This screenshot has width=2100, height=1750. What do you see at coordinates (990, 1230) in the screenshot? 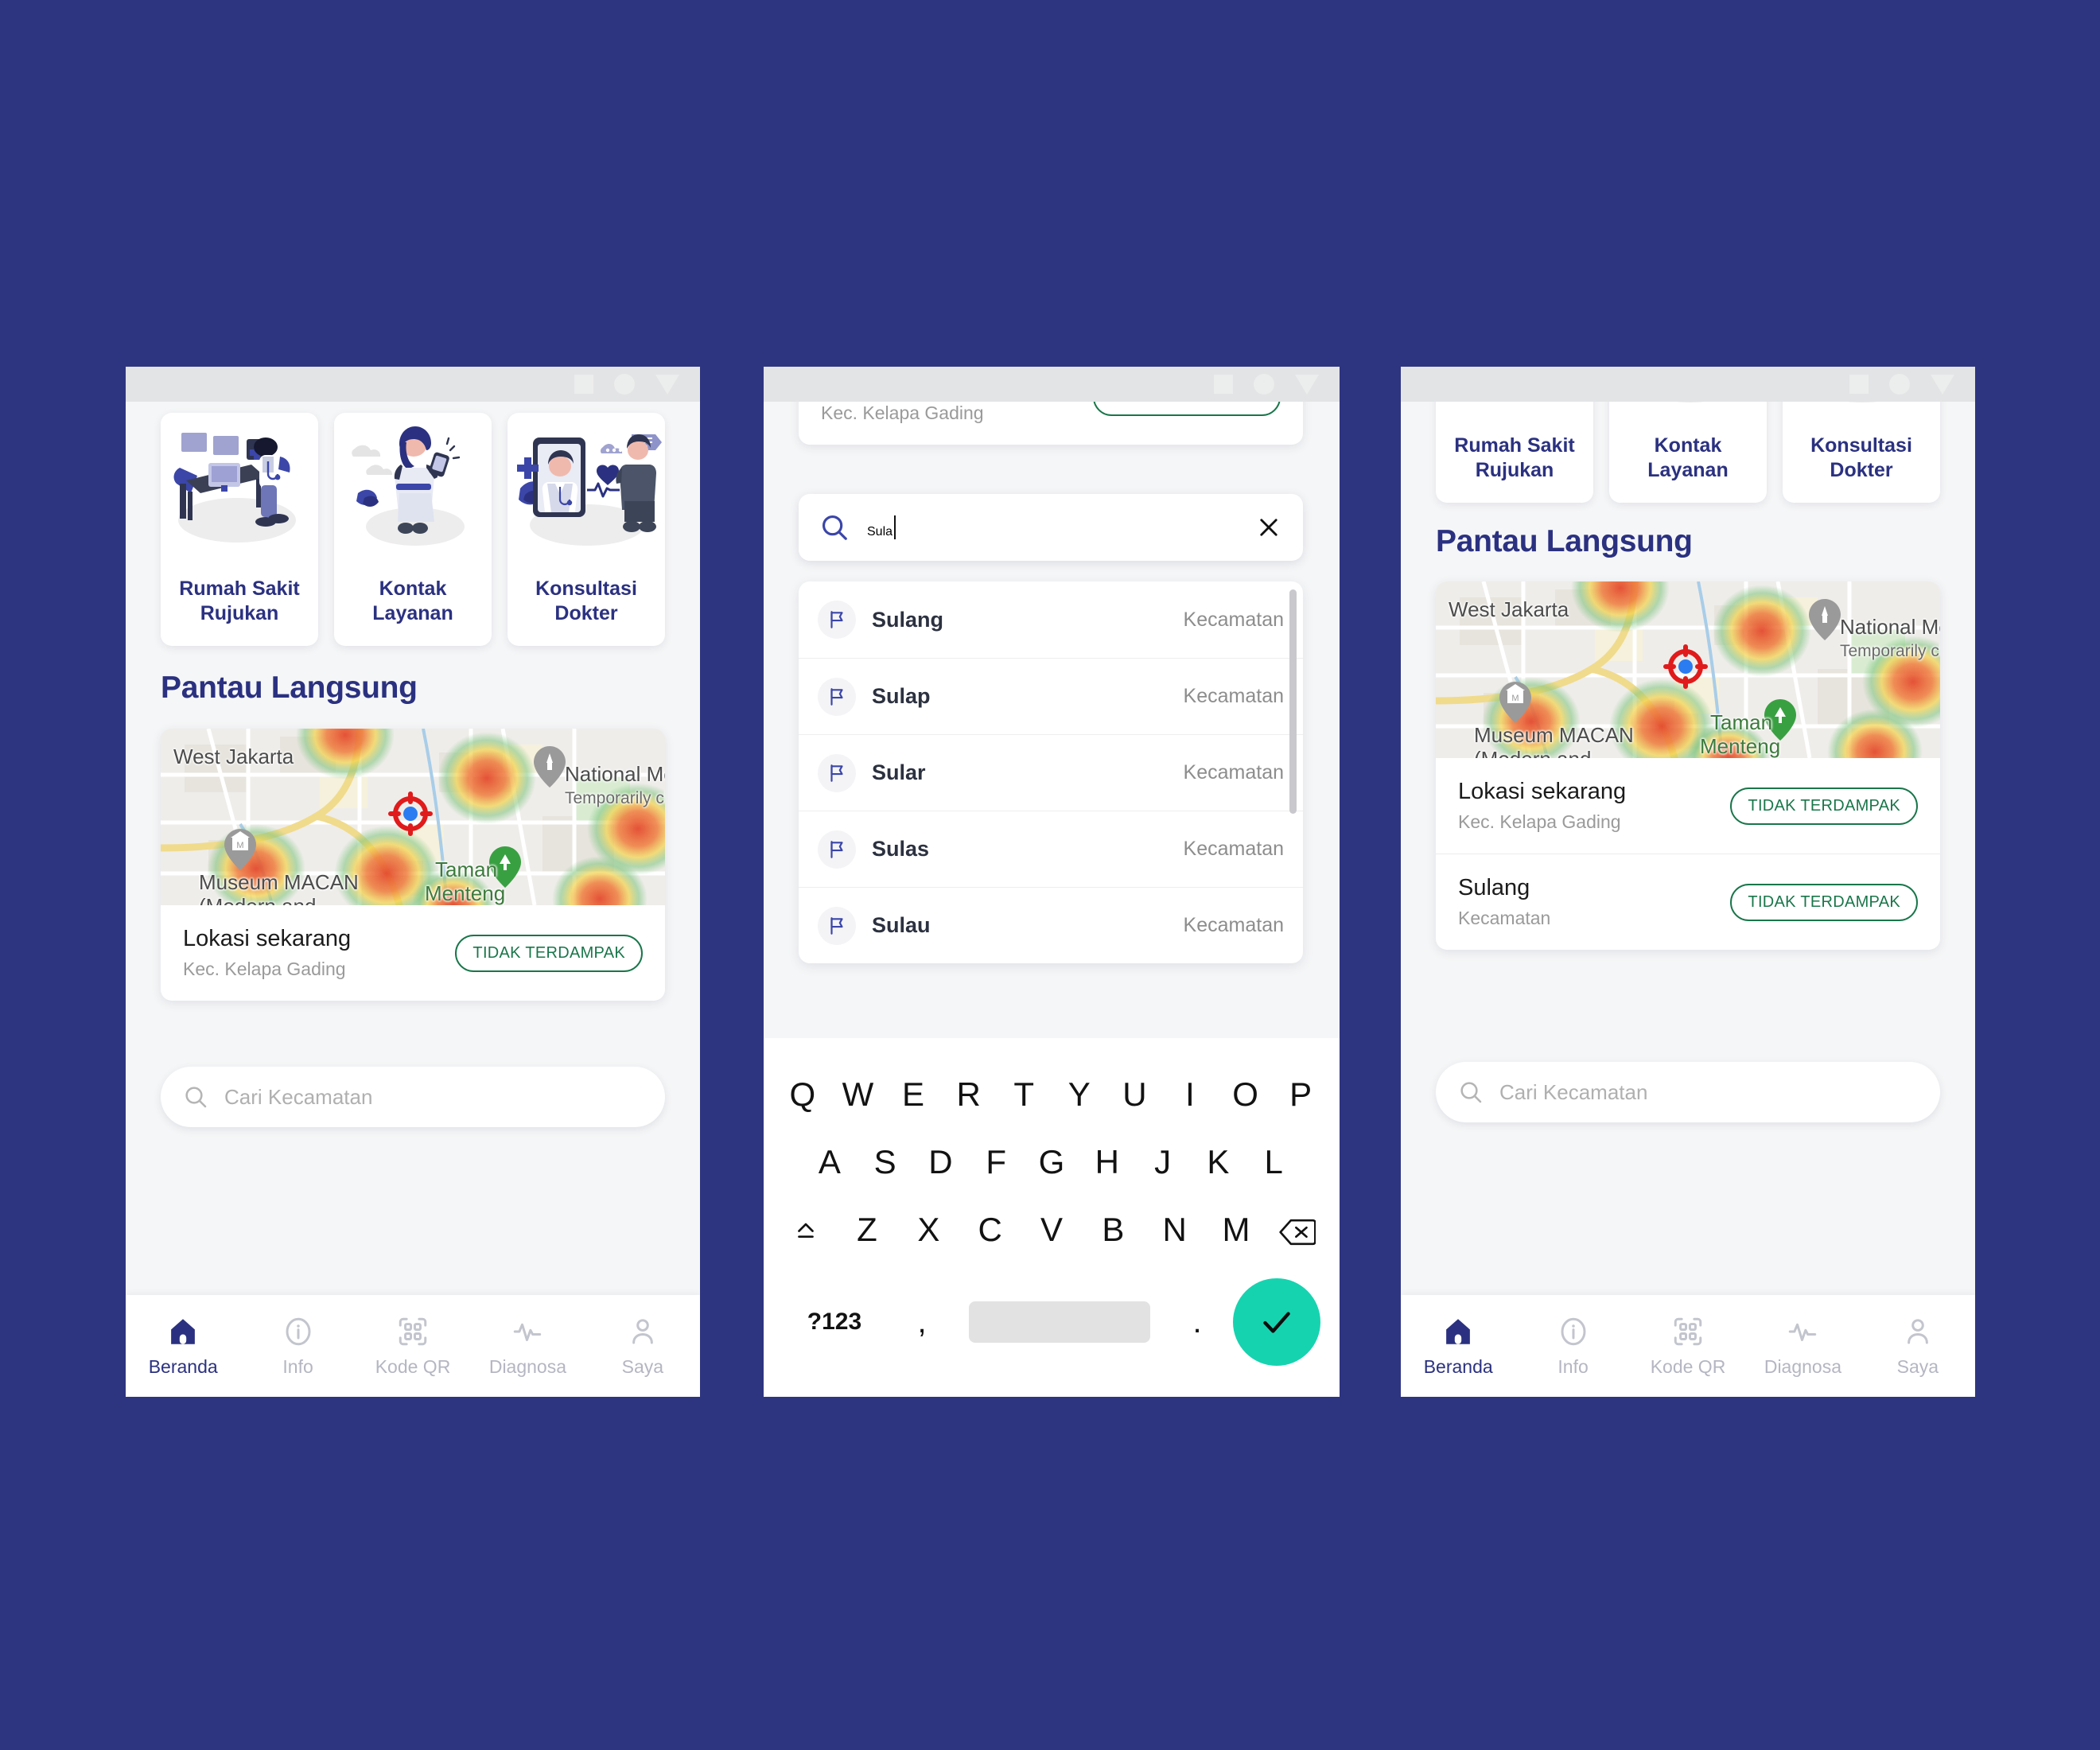
I see `key-c: C` at bounding box center [990, 1230].